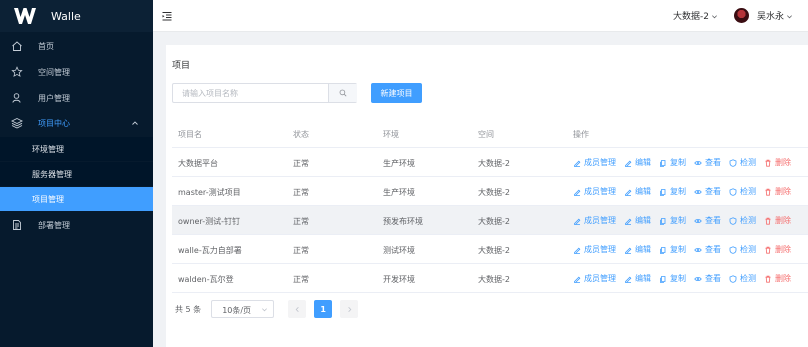  Describe the element at coordinates (54, 225) in the screenshot. I see `sidebar-item-label: 部署管理` at that location.